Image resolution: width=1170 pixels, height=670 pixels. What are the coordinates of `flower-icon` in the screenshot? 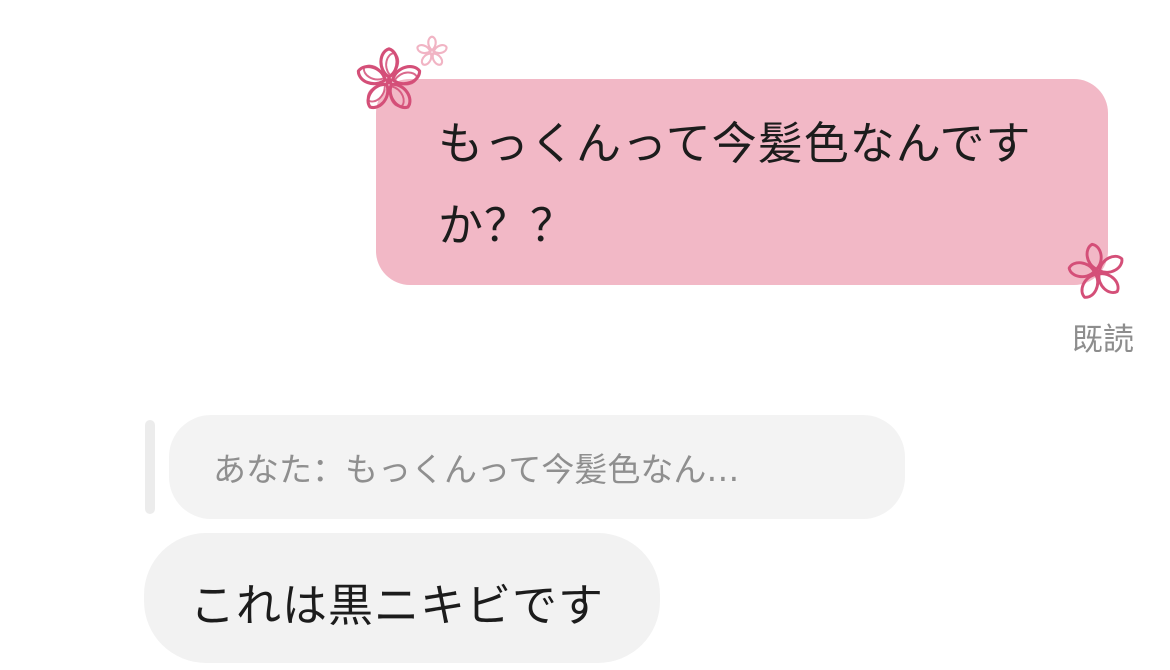 It's located at (1095, 270).